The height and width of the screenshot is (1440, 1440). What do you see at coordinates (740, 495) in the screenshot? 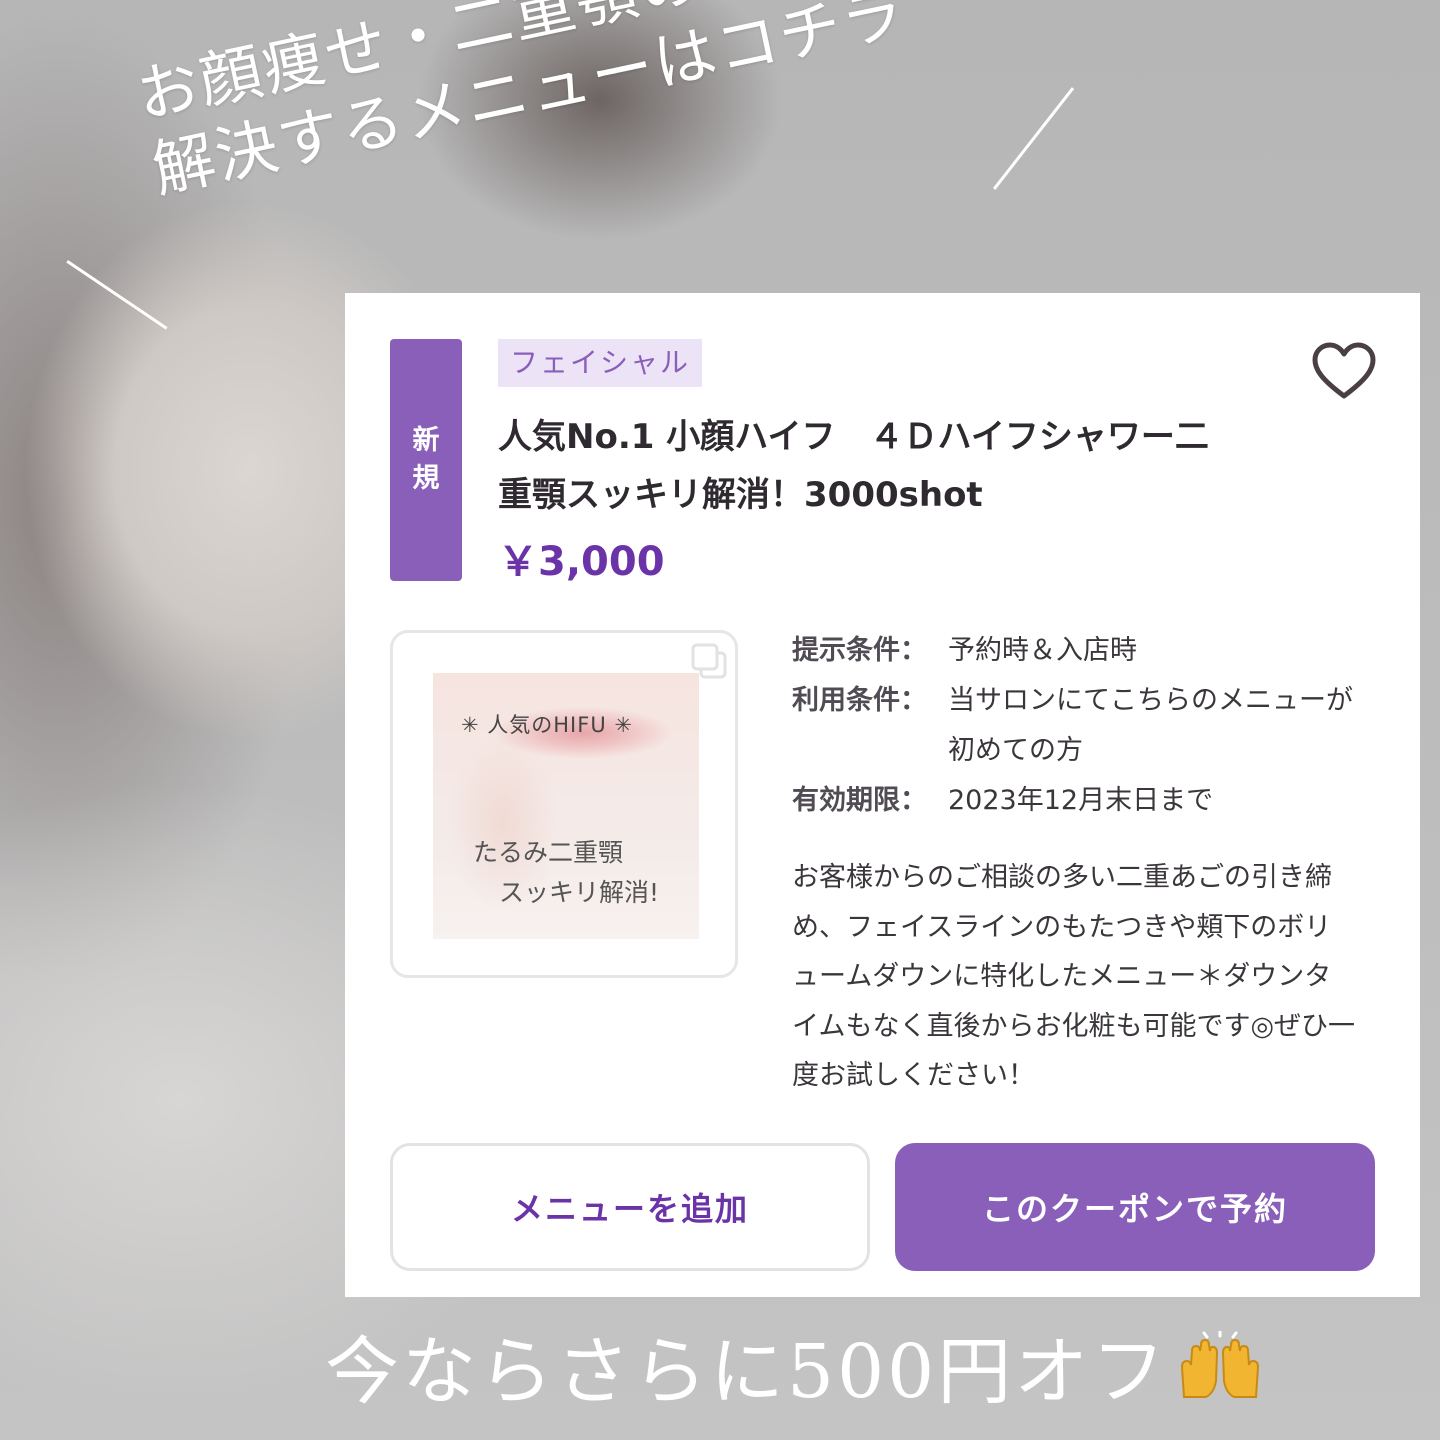
I see `coupon-title-line-2: 重顎スッキリ解消！3000shot` at bounding box center [740, 495].